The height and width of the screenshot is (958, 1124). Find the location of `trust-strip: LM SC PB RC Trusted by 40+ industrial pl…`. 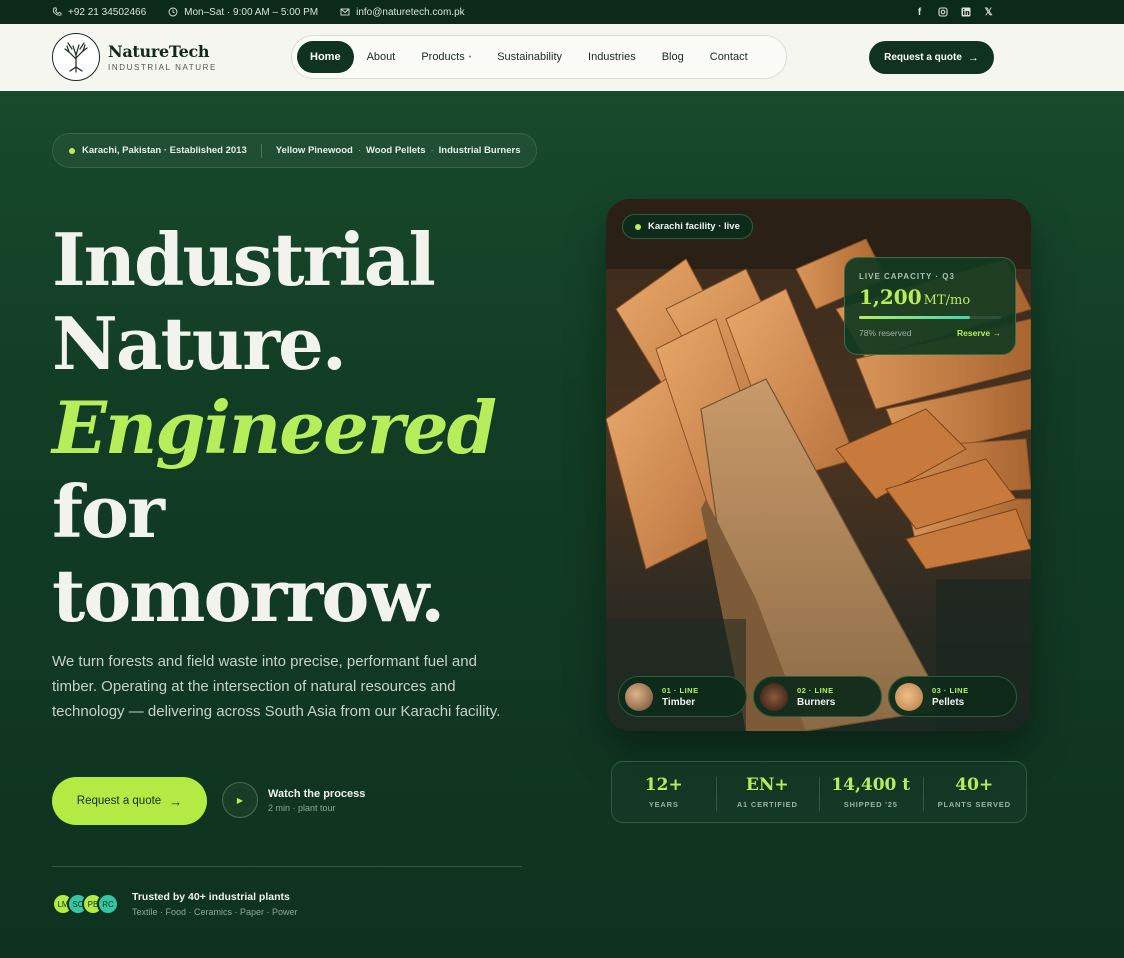

trust-strip: LM SC PB RC Trusted by 40+ industrial pl… is located at coordinates (175, 904).